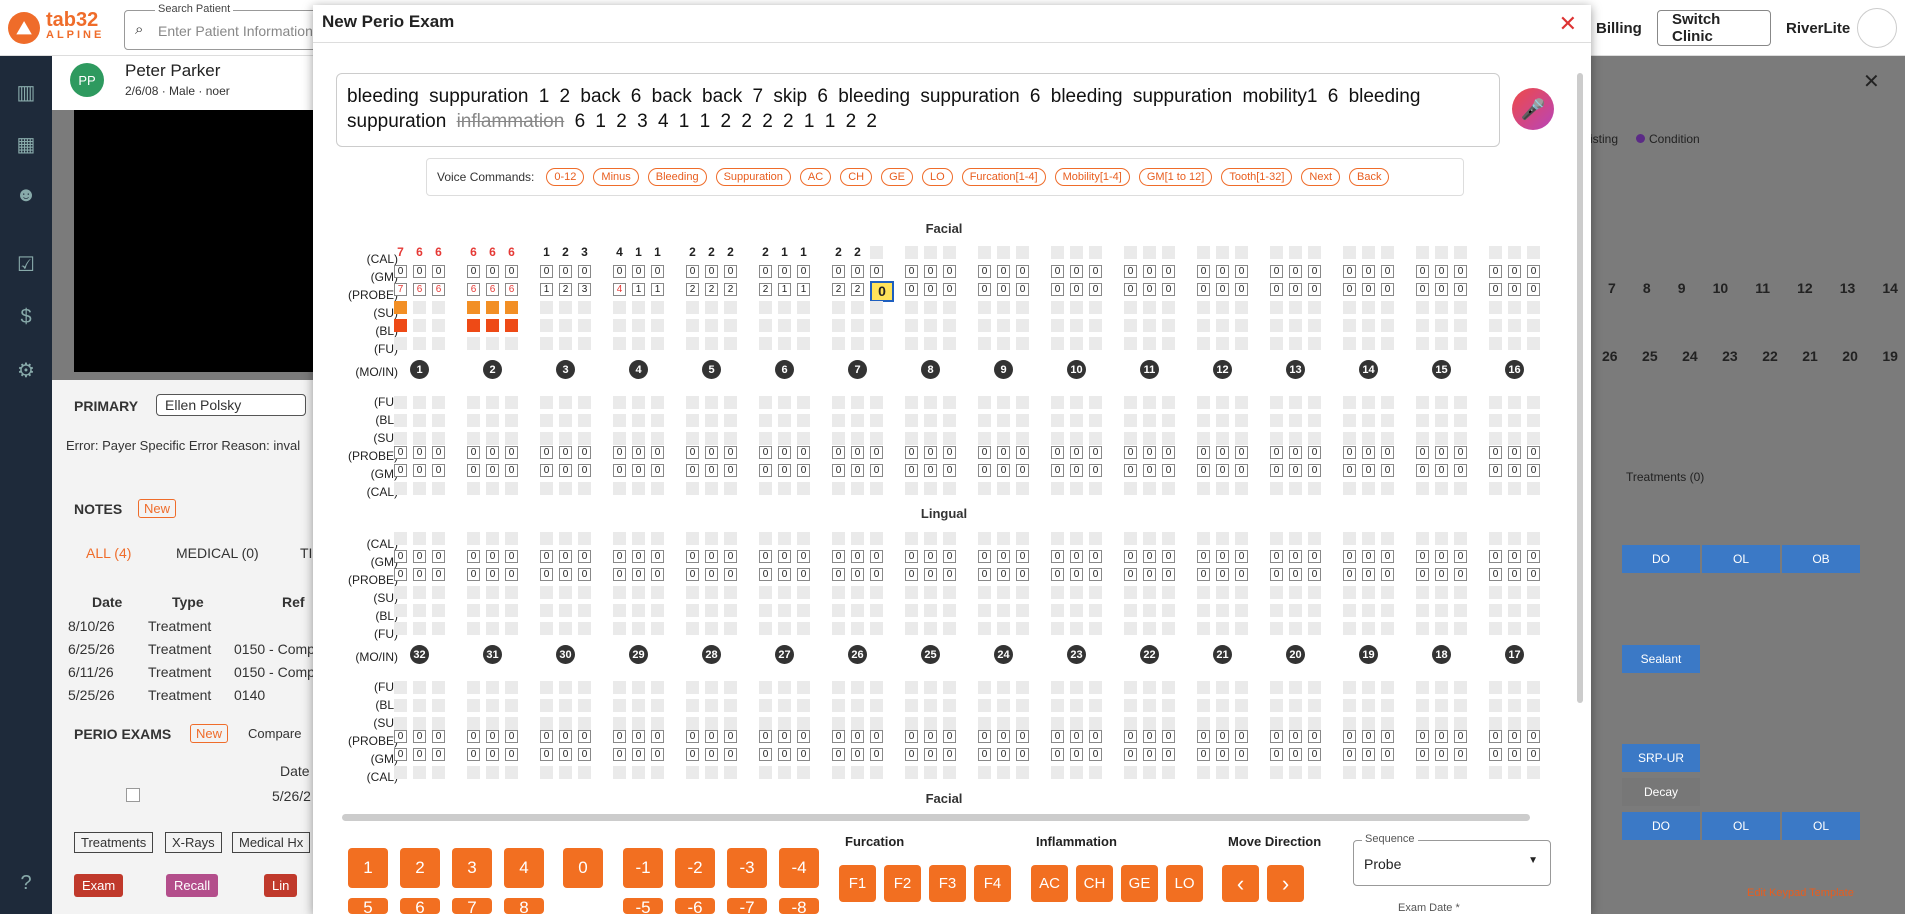 The image size is (1905, 914). What do you see at coordinates (711, 654) in the screenshot?
I see `tooth-number: 28` at bounding box center [711, 654].